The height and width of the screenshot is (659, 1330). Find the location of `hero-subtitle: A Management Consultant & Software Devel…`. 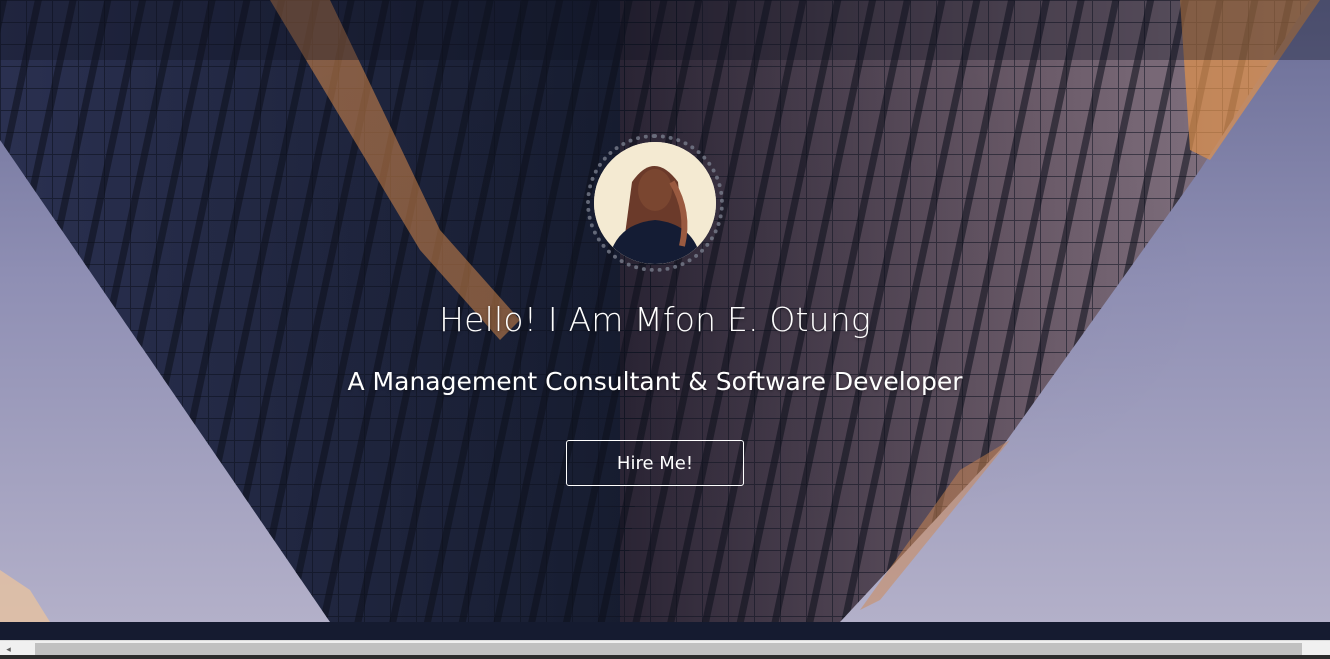

hero-subtitle: A Management Consultant & Software Devel… is located at coordinates (655, 381).